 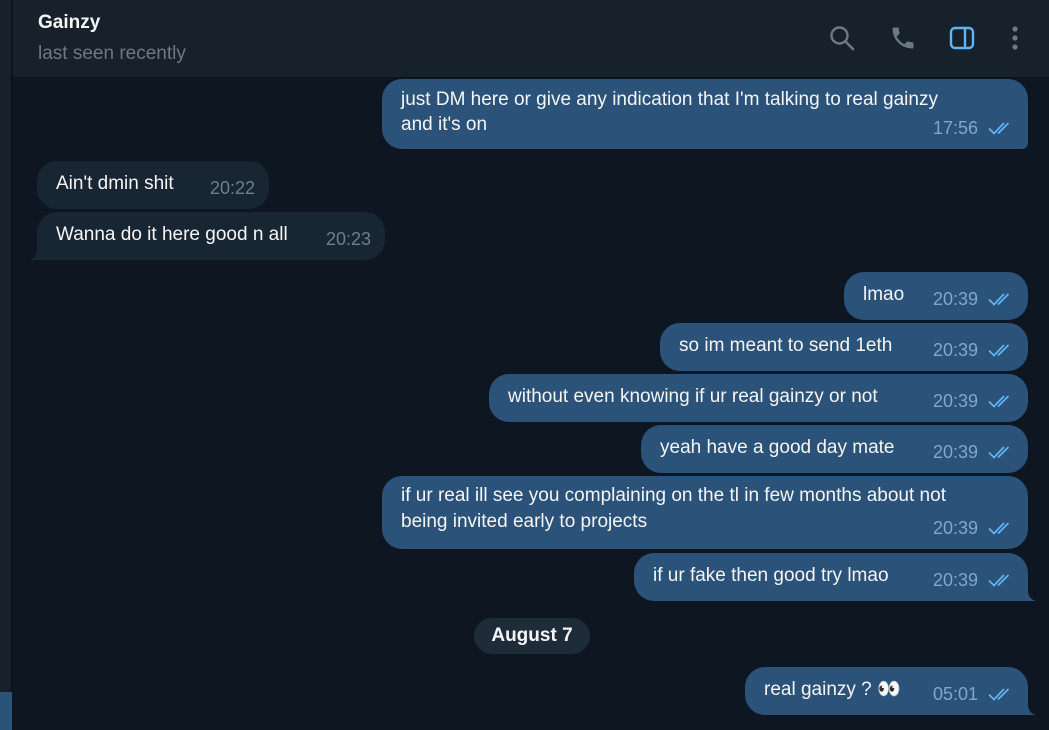 What do you see at coordinates (1015, 38) in the screenshot?
I see `more-vertical-icon` at bounding box center [1015, 38].